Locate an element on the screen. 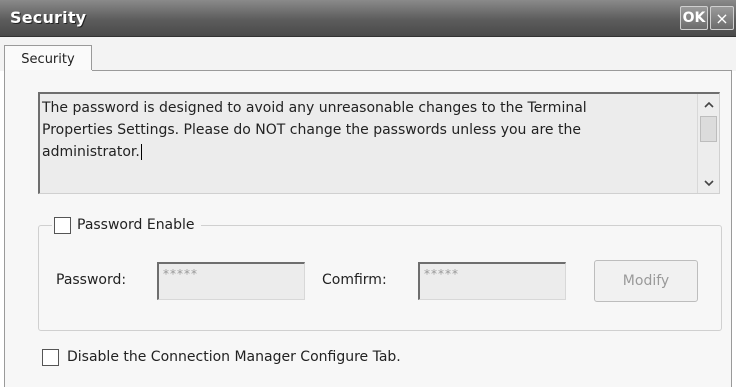 The height and width of the screenshot is (389, 736). vertical-scrollbar is located at coordinates (708, 143).